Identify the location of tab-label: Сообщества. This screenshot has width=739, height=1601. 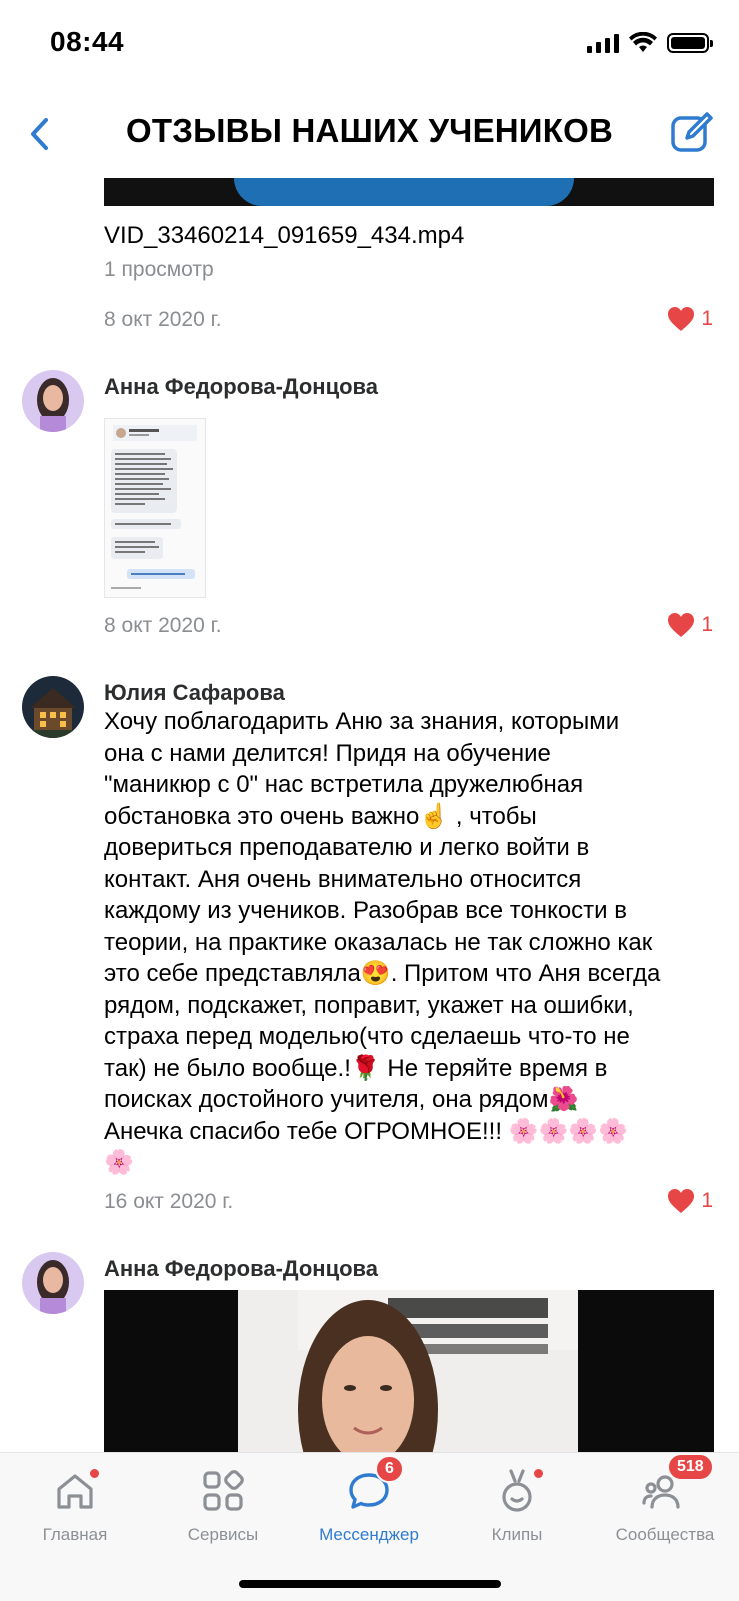
(665, 1534).